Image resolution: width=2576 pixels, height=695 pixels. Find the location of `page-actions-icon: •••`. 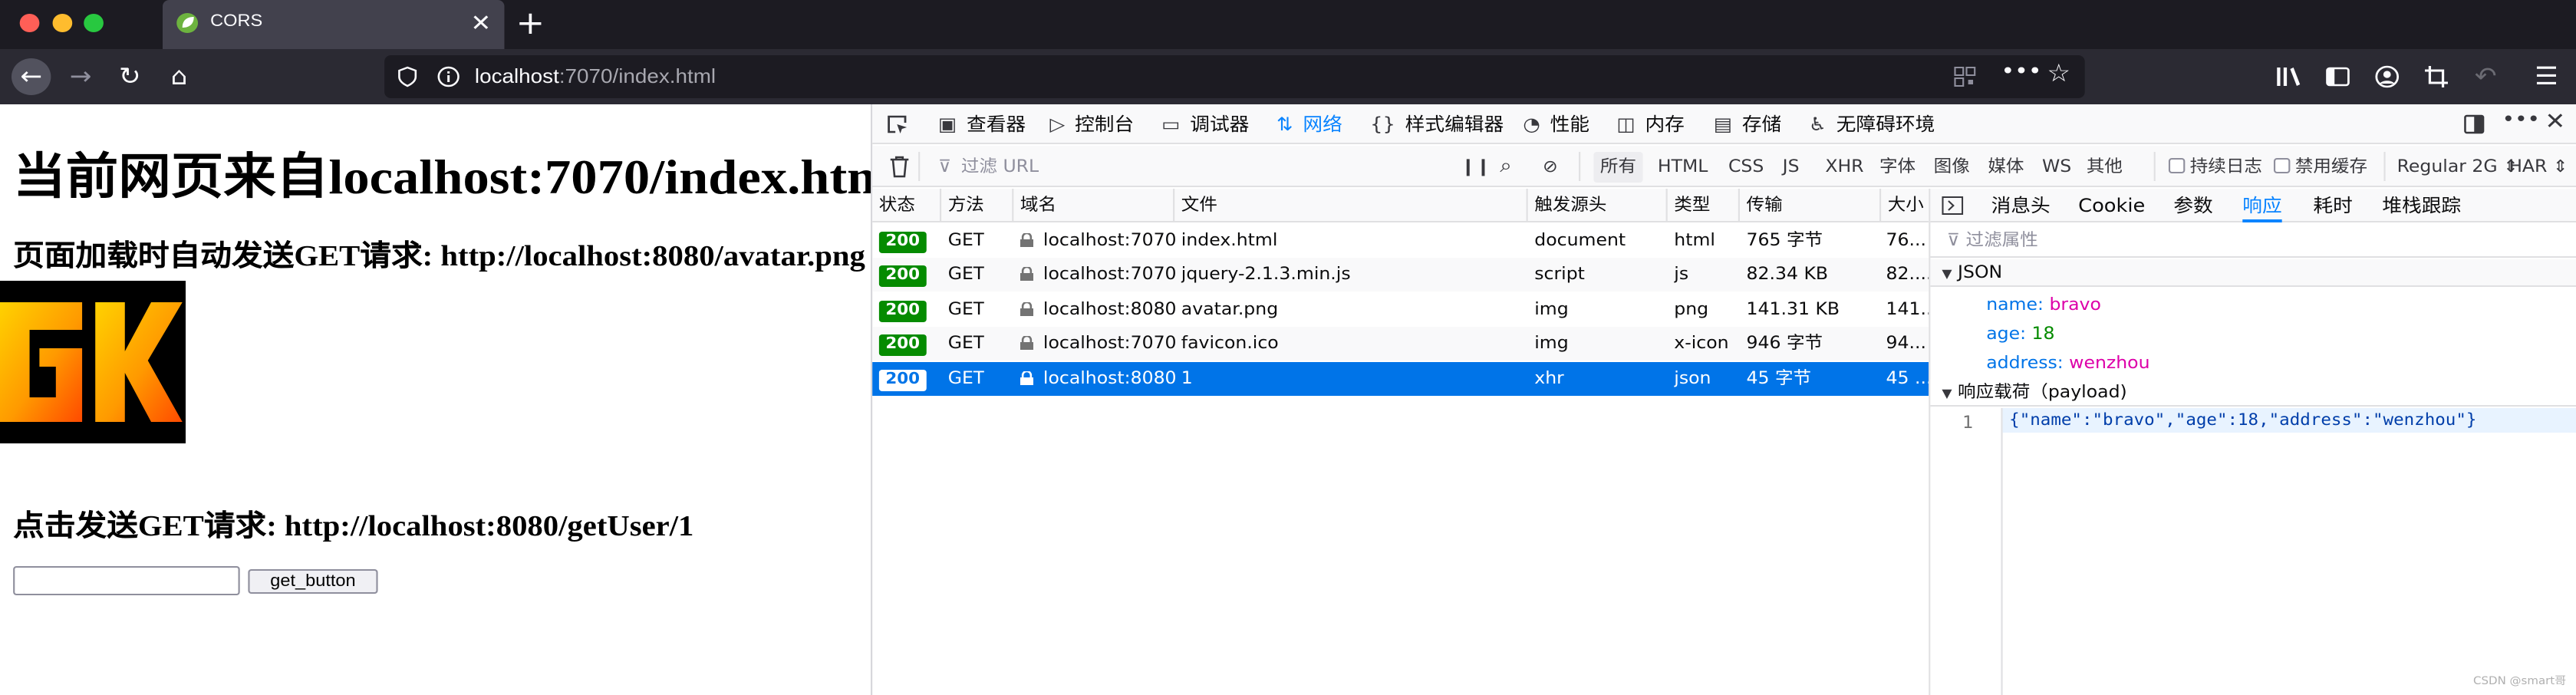

page-actions-icon: ••• is located at coordinates (2021, 72).